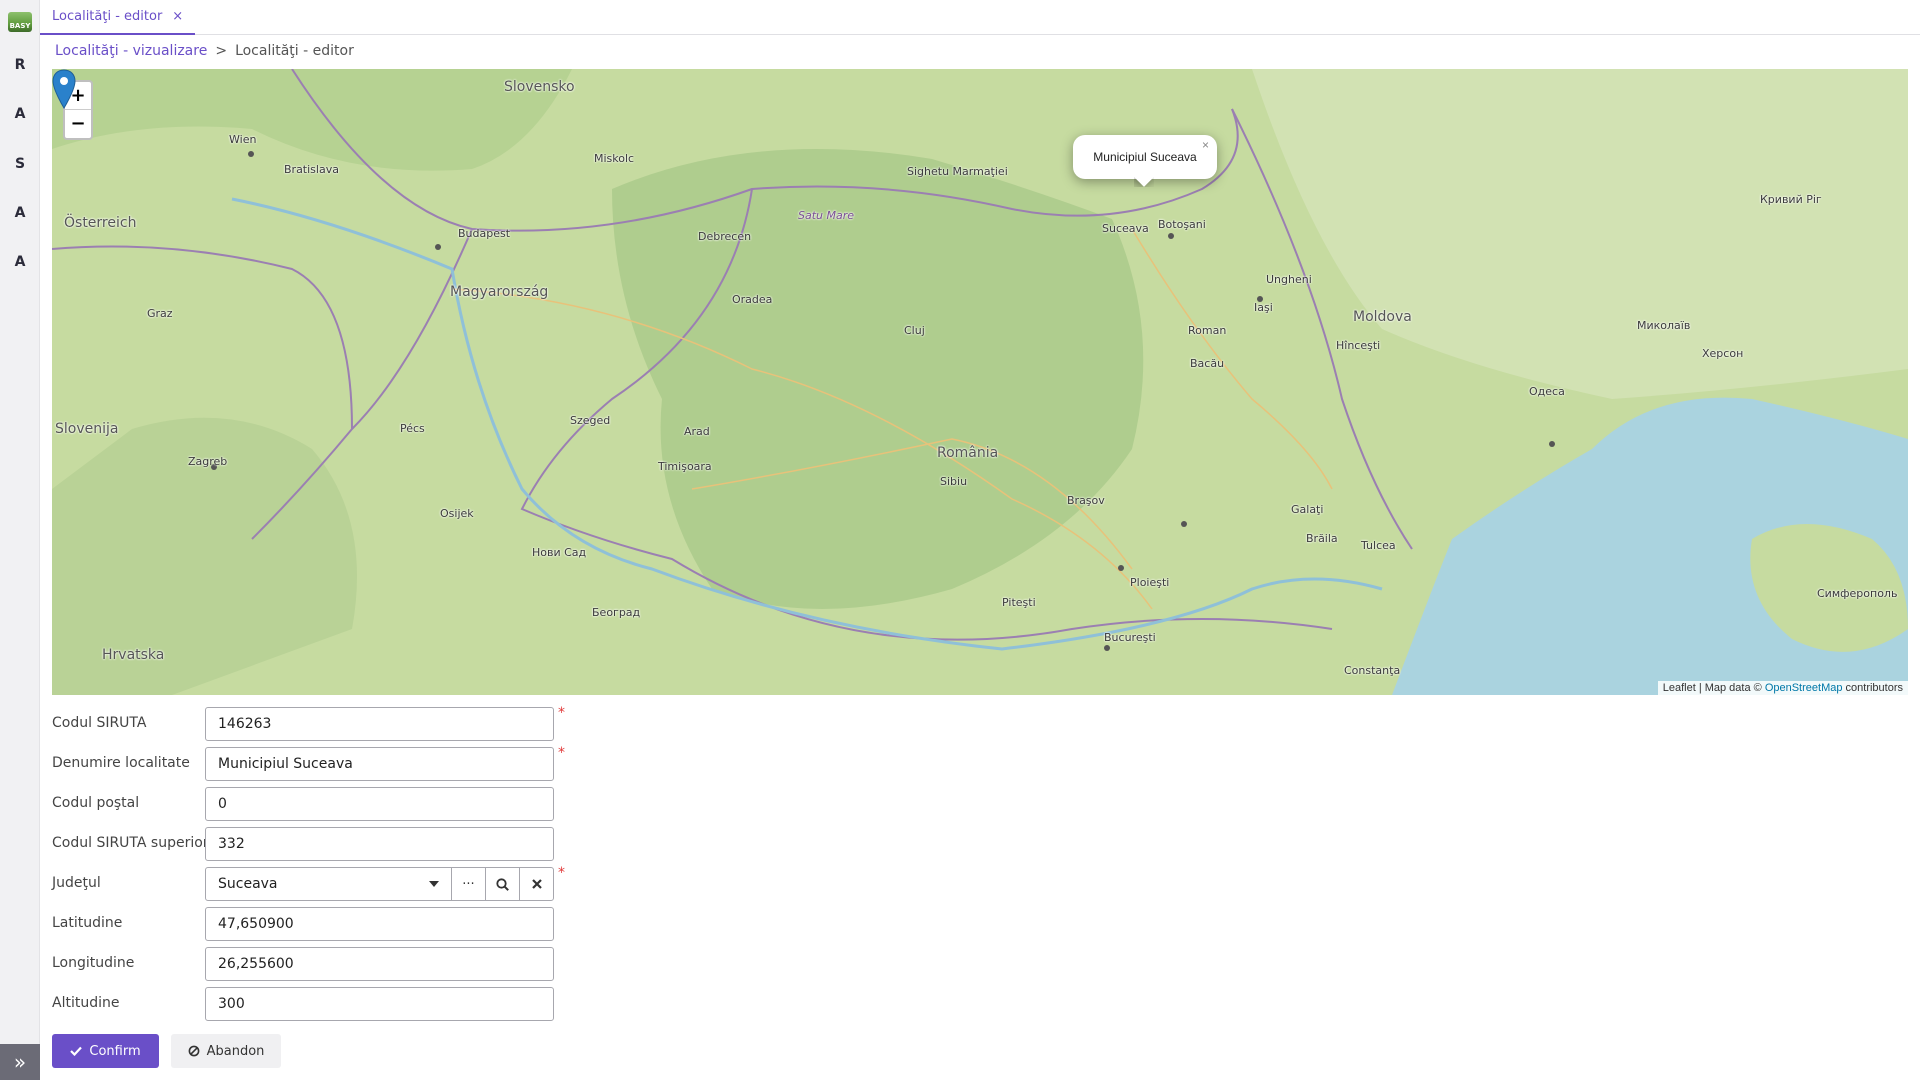 The image size is (1920, 1080). What do you see at coordinates (457, 513) in the screenshot?
I see `map-label-osijek: Osijek` at bounding box center [457, 513].